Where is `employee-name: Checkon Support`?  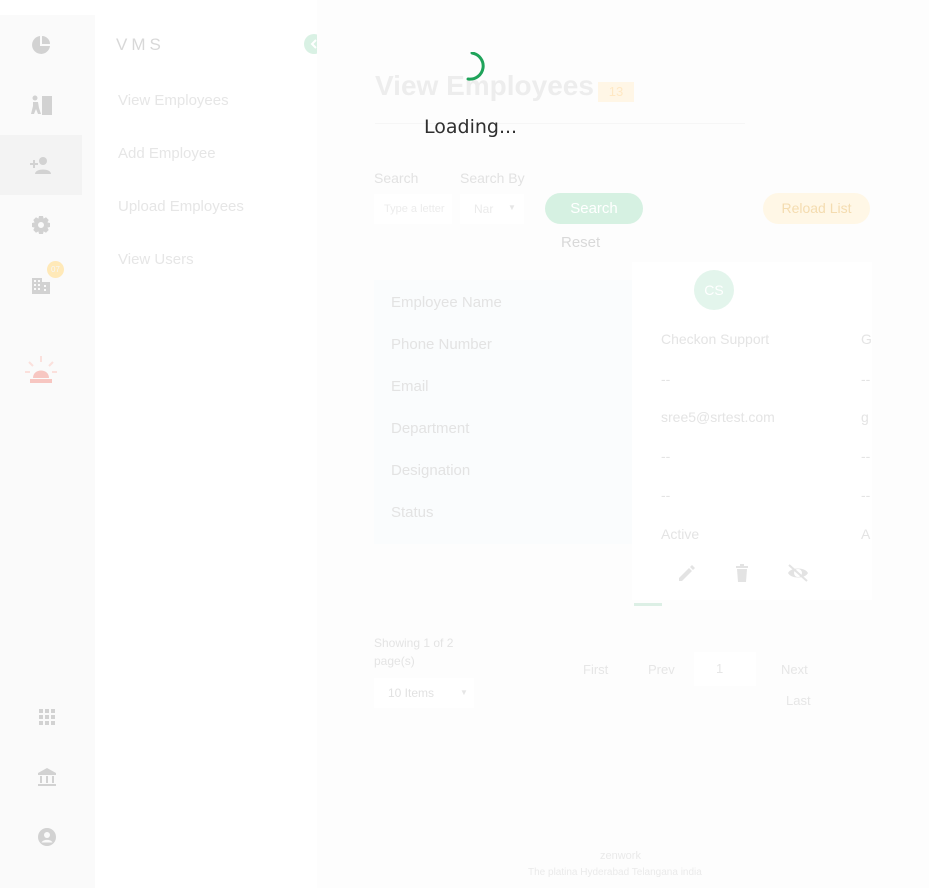 employee-name: Checkon Support is located at coordinates (715, 339).